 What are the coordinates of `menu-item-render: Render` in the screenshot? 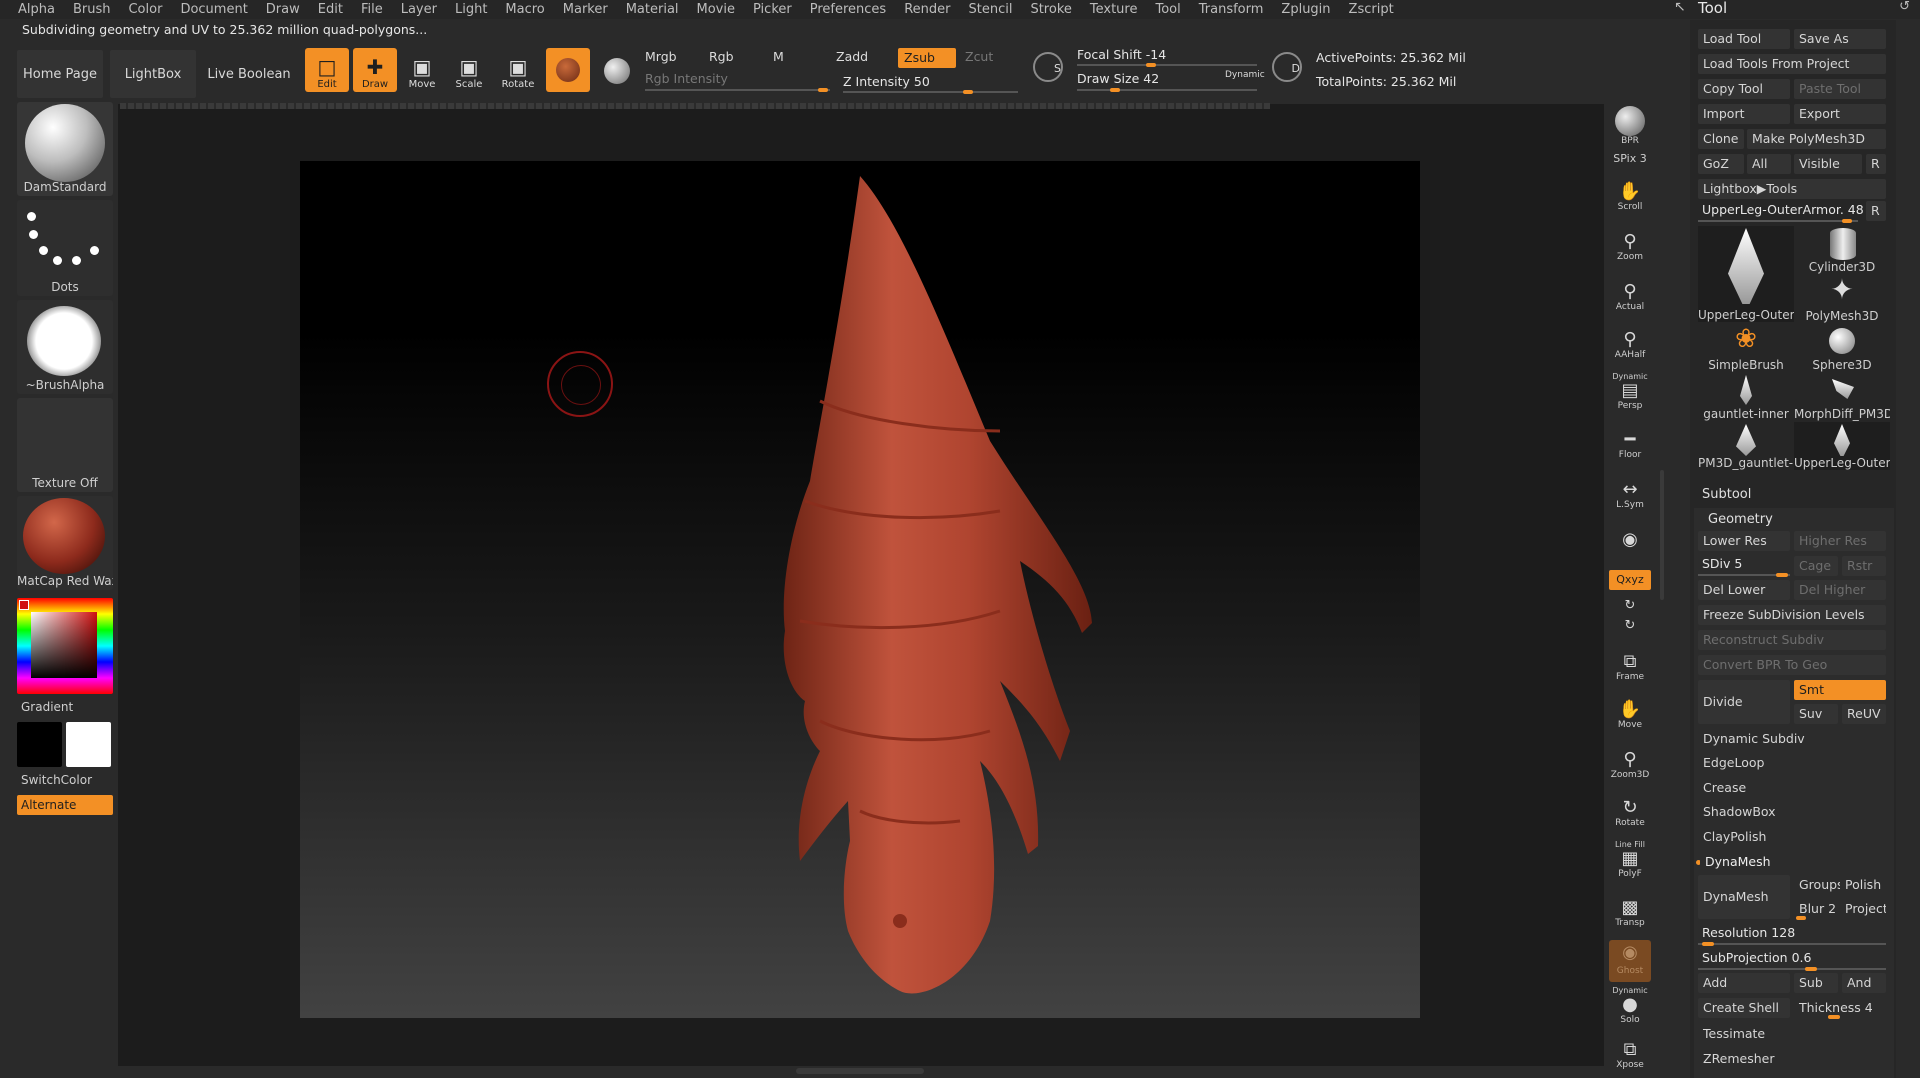 It's located at (927, 9).